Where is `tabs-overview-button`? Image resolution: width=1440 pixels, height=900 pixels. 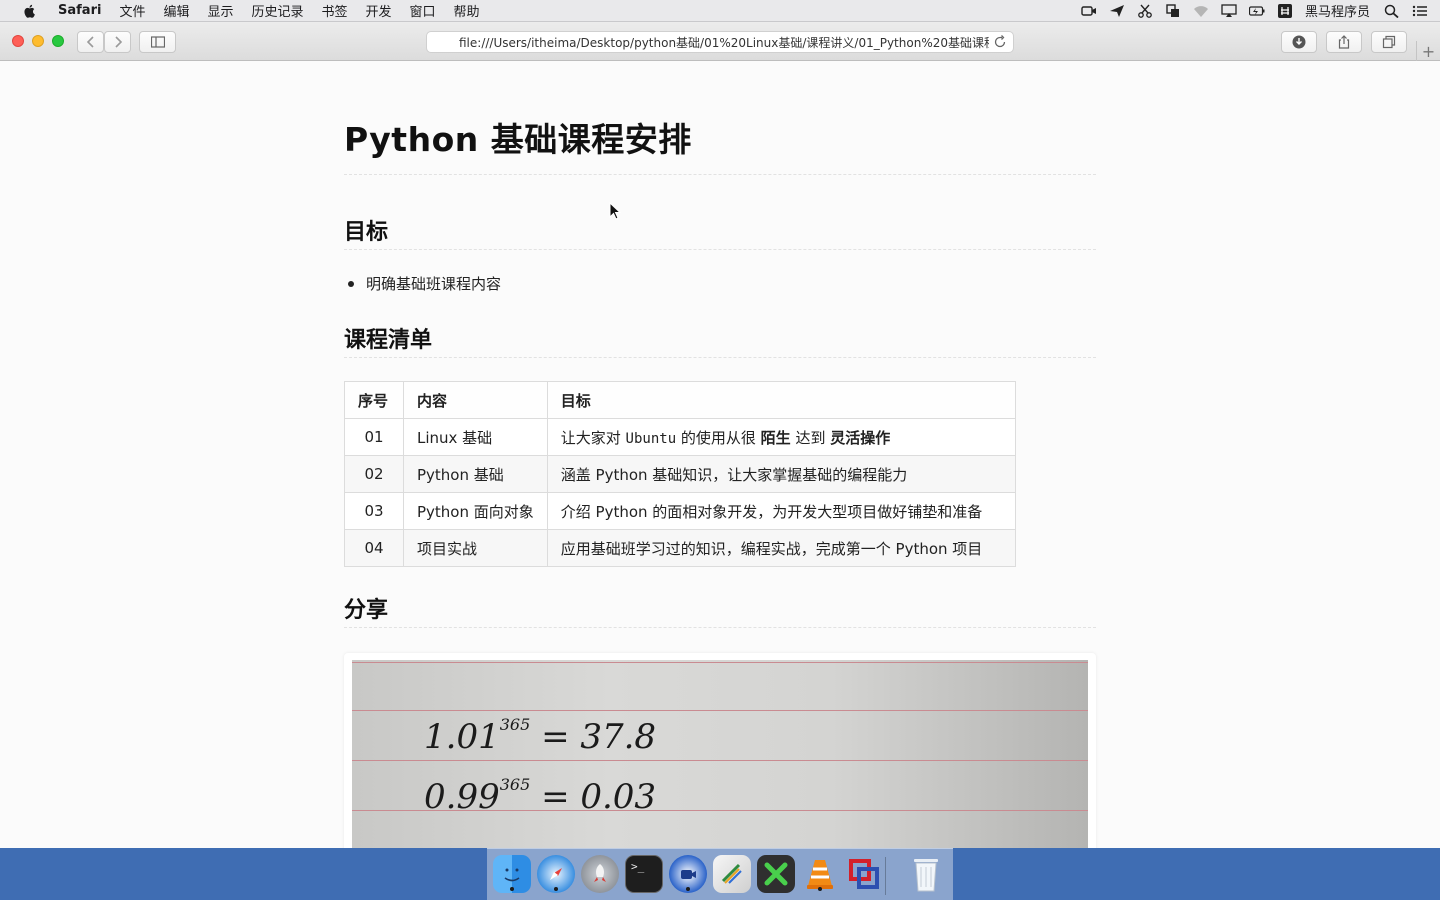 tabs-overview-button is located at coordinates (1389, 42).